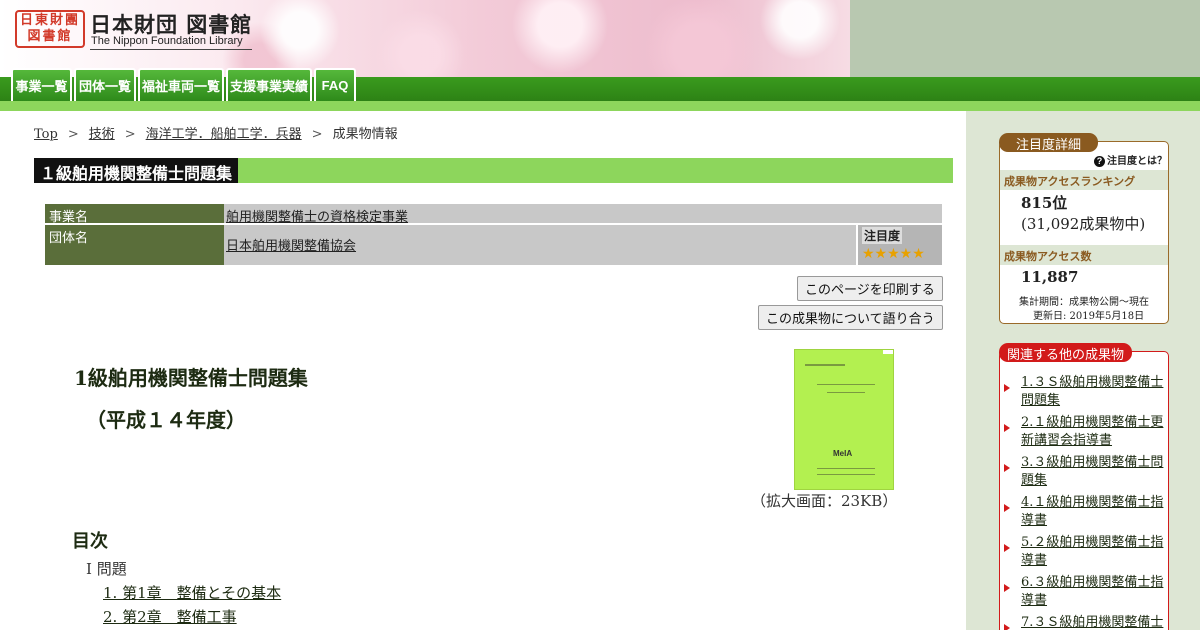  What do you see at coordinates (1093, 592) in the screenshot?
I see `related-item-link: 6.３級舶用機関整備士指導書` at bounding box center [1093, 592].